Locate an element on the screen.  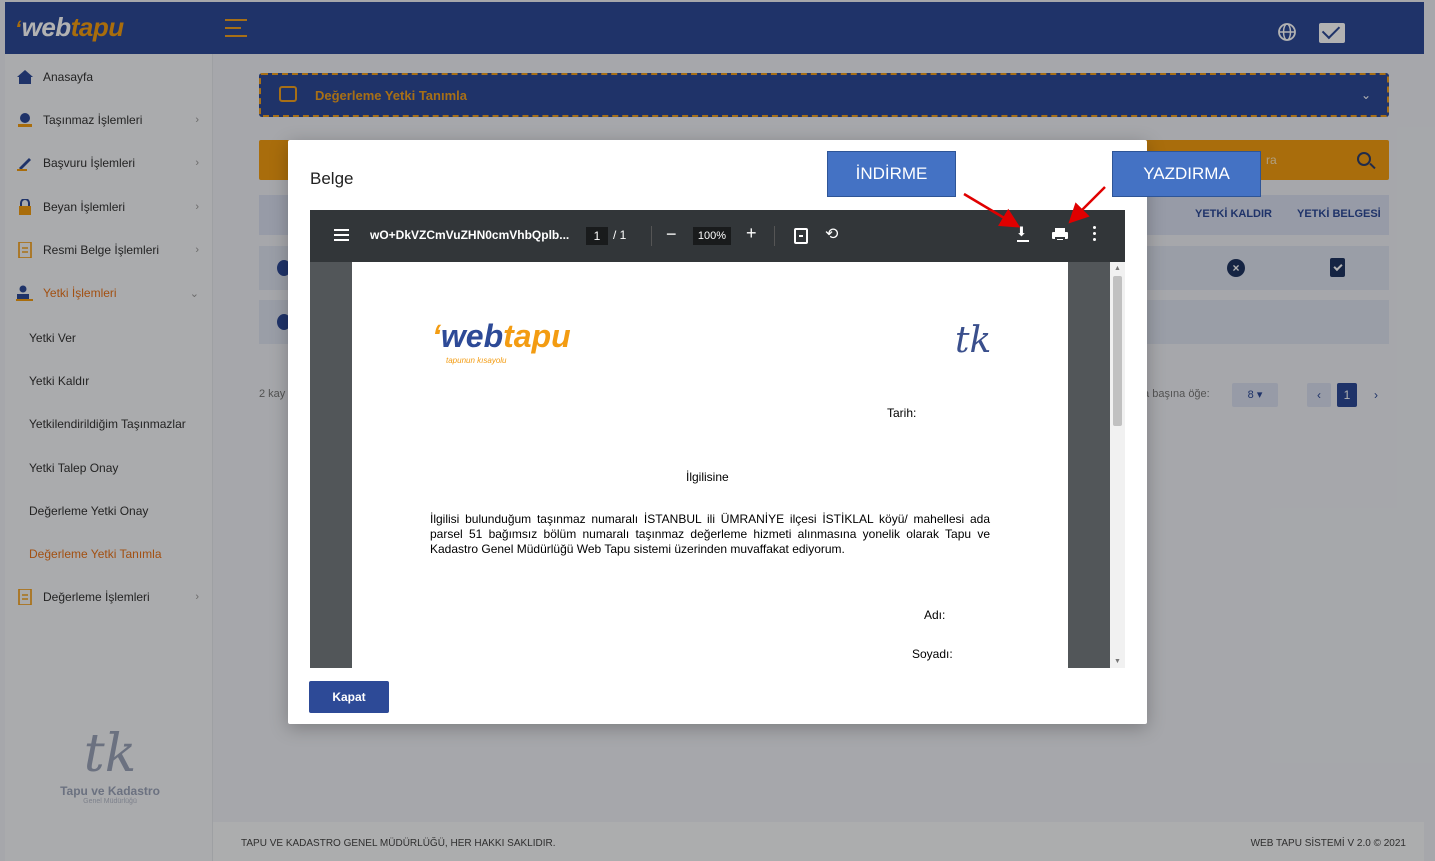
document-brand-logo: ʻwebtapu is located at coordinates (501, 336).